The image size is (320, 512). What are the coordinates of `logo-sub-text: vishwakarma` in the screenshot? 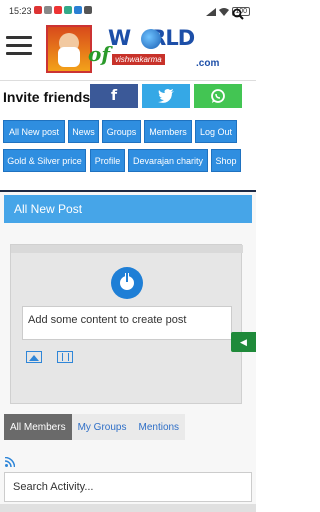 It's located at (138, 59).